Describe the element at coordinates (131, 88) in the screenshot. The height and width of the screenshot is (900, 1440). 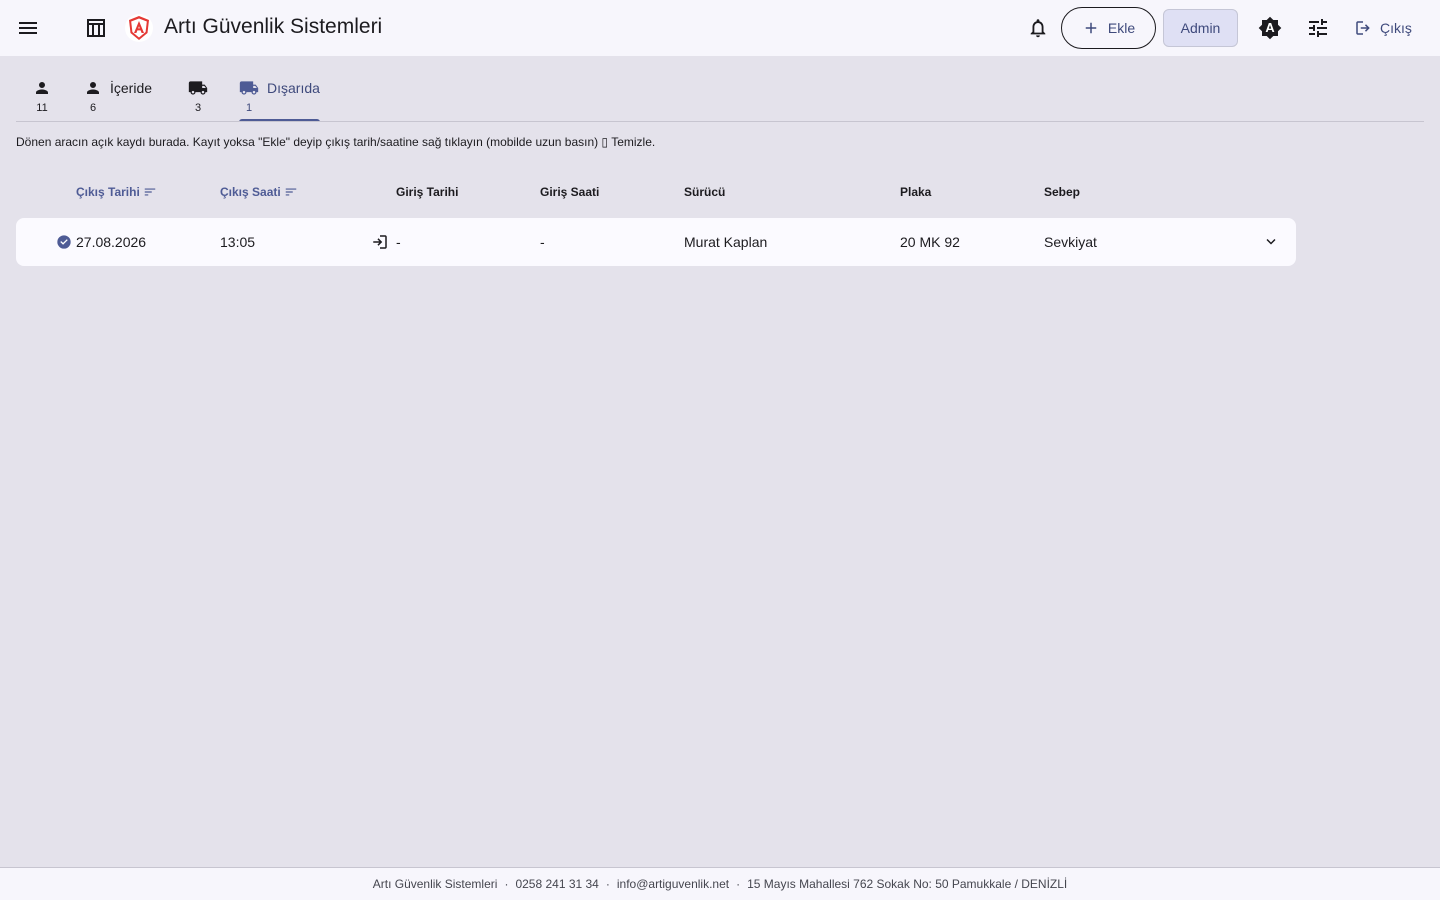
I see `tab-label: İçeride` at that location.